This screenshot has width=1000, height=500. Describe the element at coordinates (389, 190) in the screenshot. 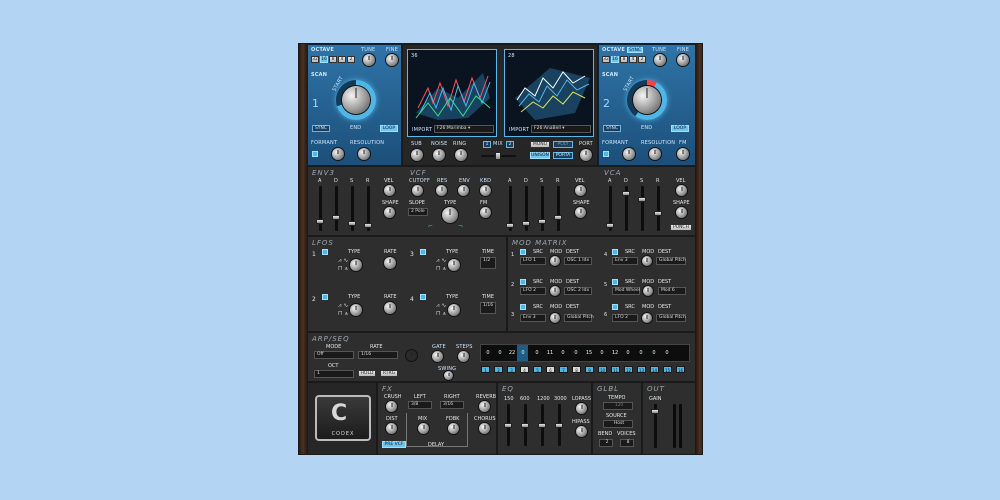

I see `env3-vel-knob` at that location.